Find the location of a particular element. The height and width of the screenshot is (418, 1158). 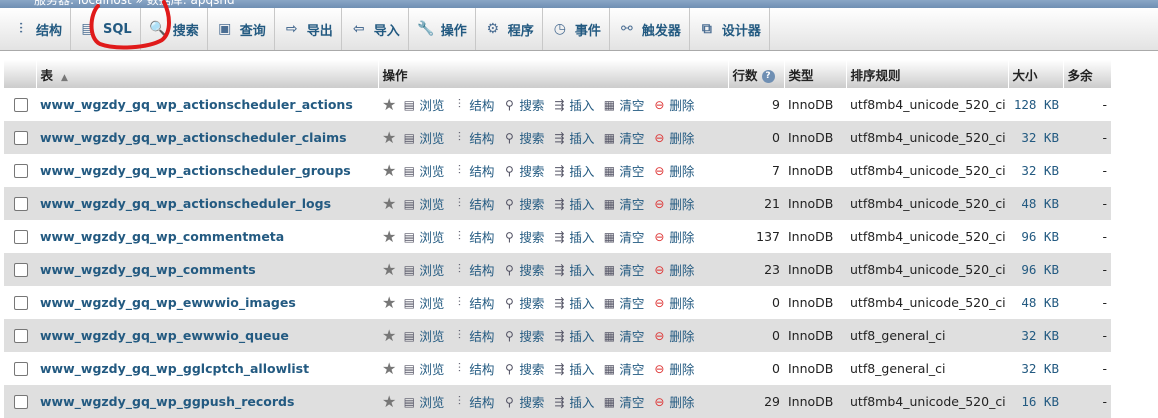

table-name-link: www_wgzdy_gq_wp_ggpush_records is located at coordinates (167, 401).